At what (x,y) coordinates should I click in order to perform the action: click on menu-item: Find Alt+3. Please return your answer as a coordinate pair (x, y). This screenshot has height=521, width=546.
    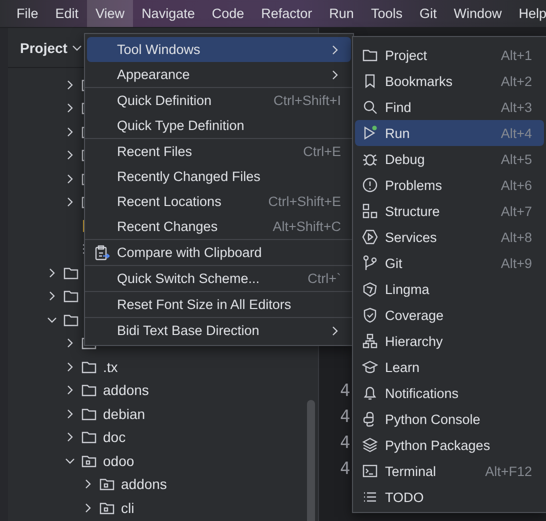
    Looking at the image, I should click on (449, 107).